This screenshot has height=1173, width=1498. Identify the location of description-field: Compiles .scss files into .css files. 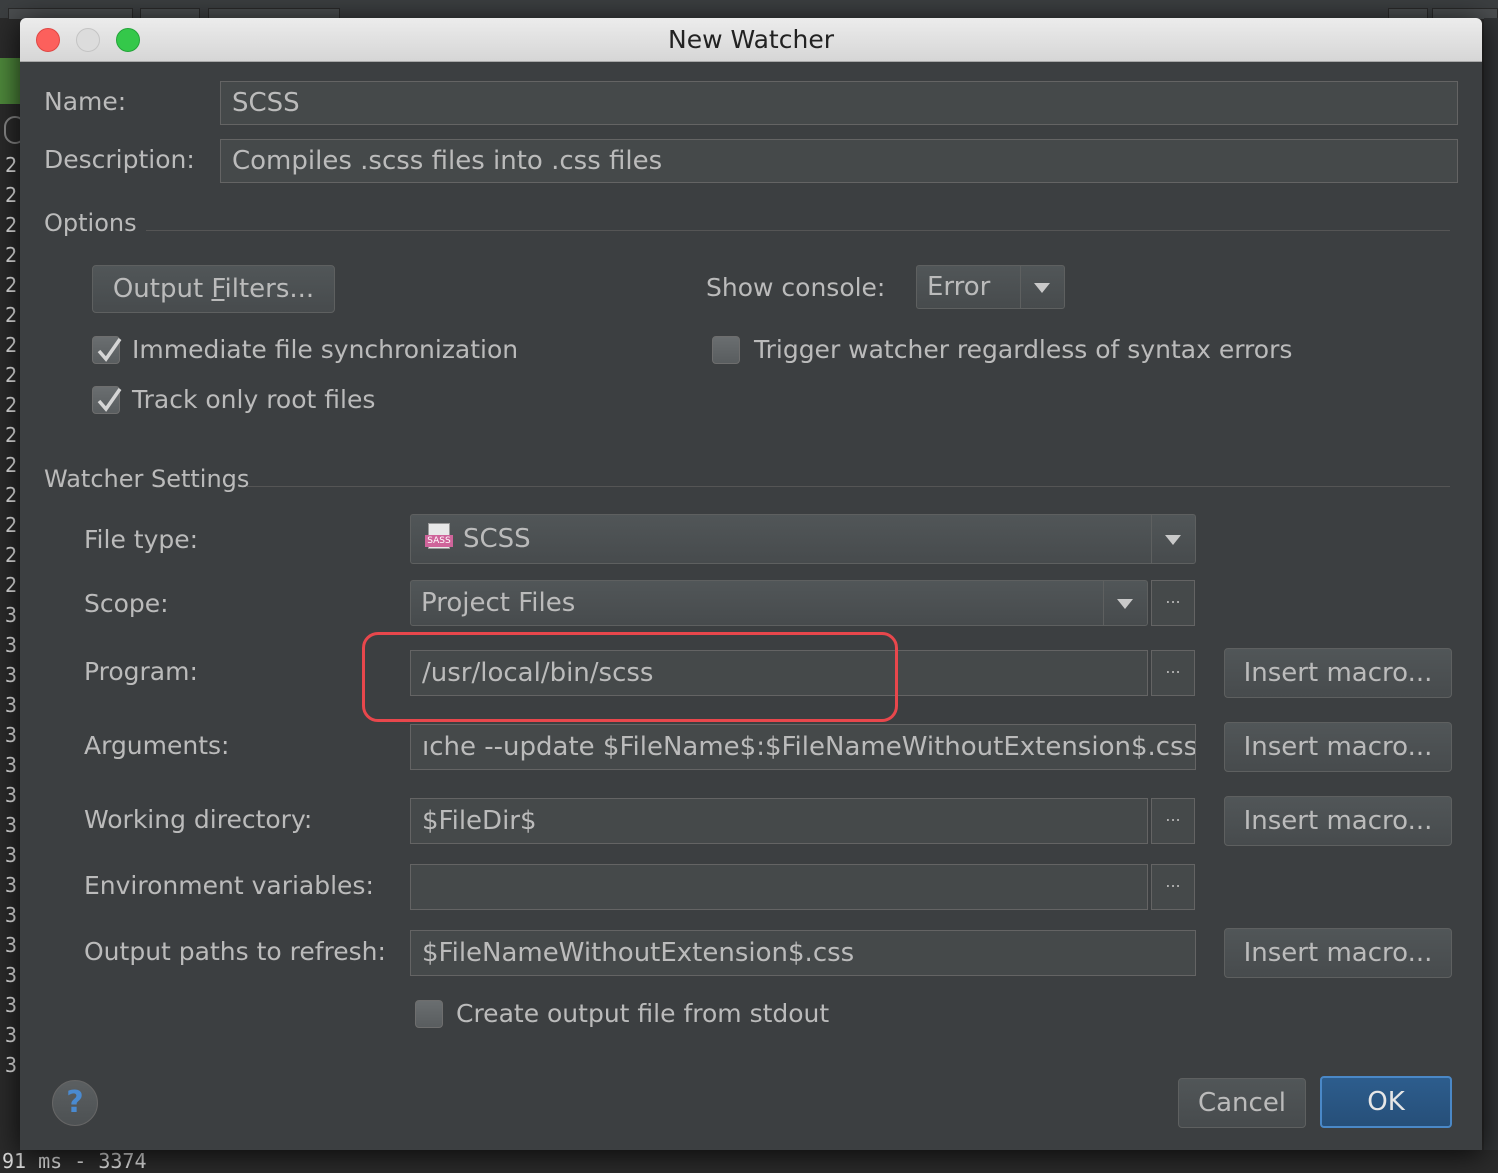
(839, 161).